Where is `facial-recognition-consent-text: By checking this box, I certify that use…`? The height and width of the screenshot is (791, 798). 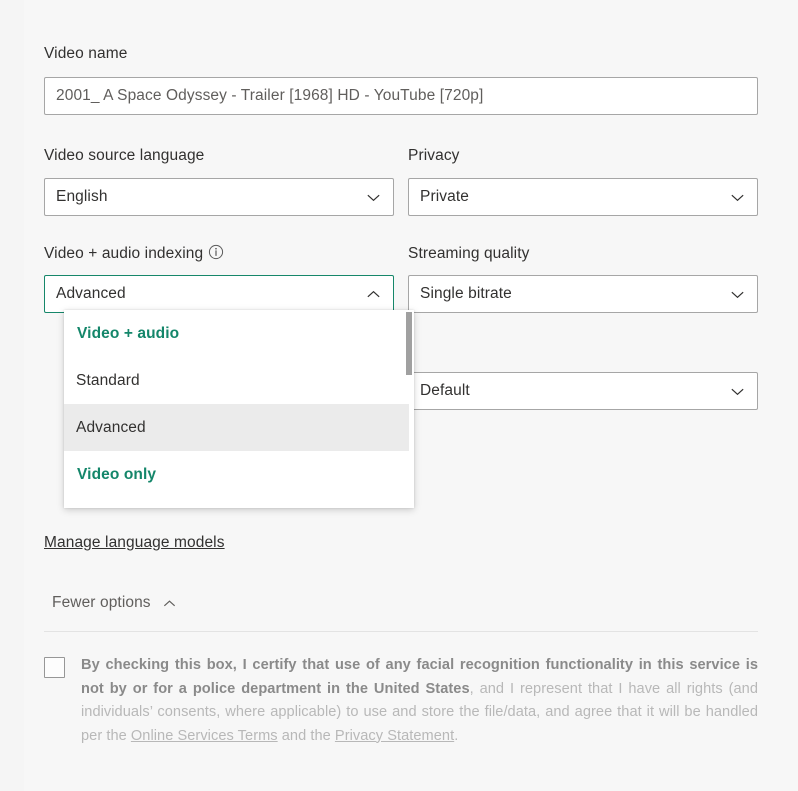
facial-recognition-consent-text: By checking this box, I certify that use… is located at coordinates (419, 701).